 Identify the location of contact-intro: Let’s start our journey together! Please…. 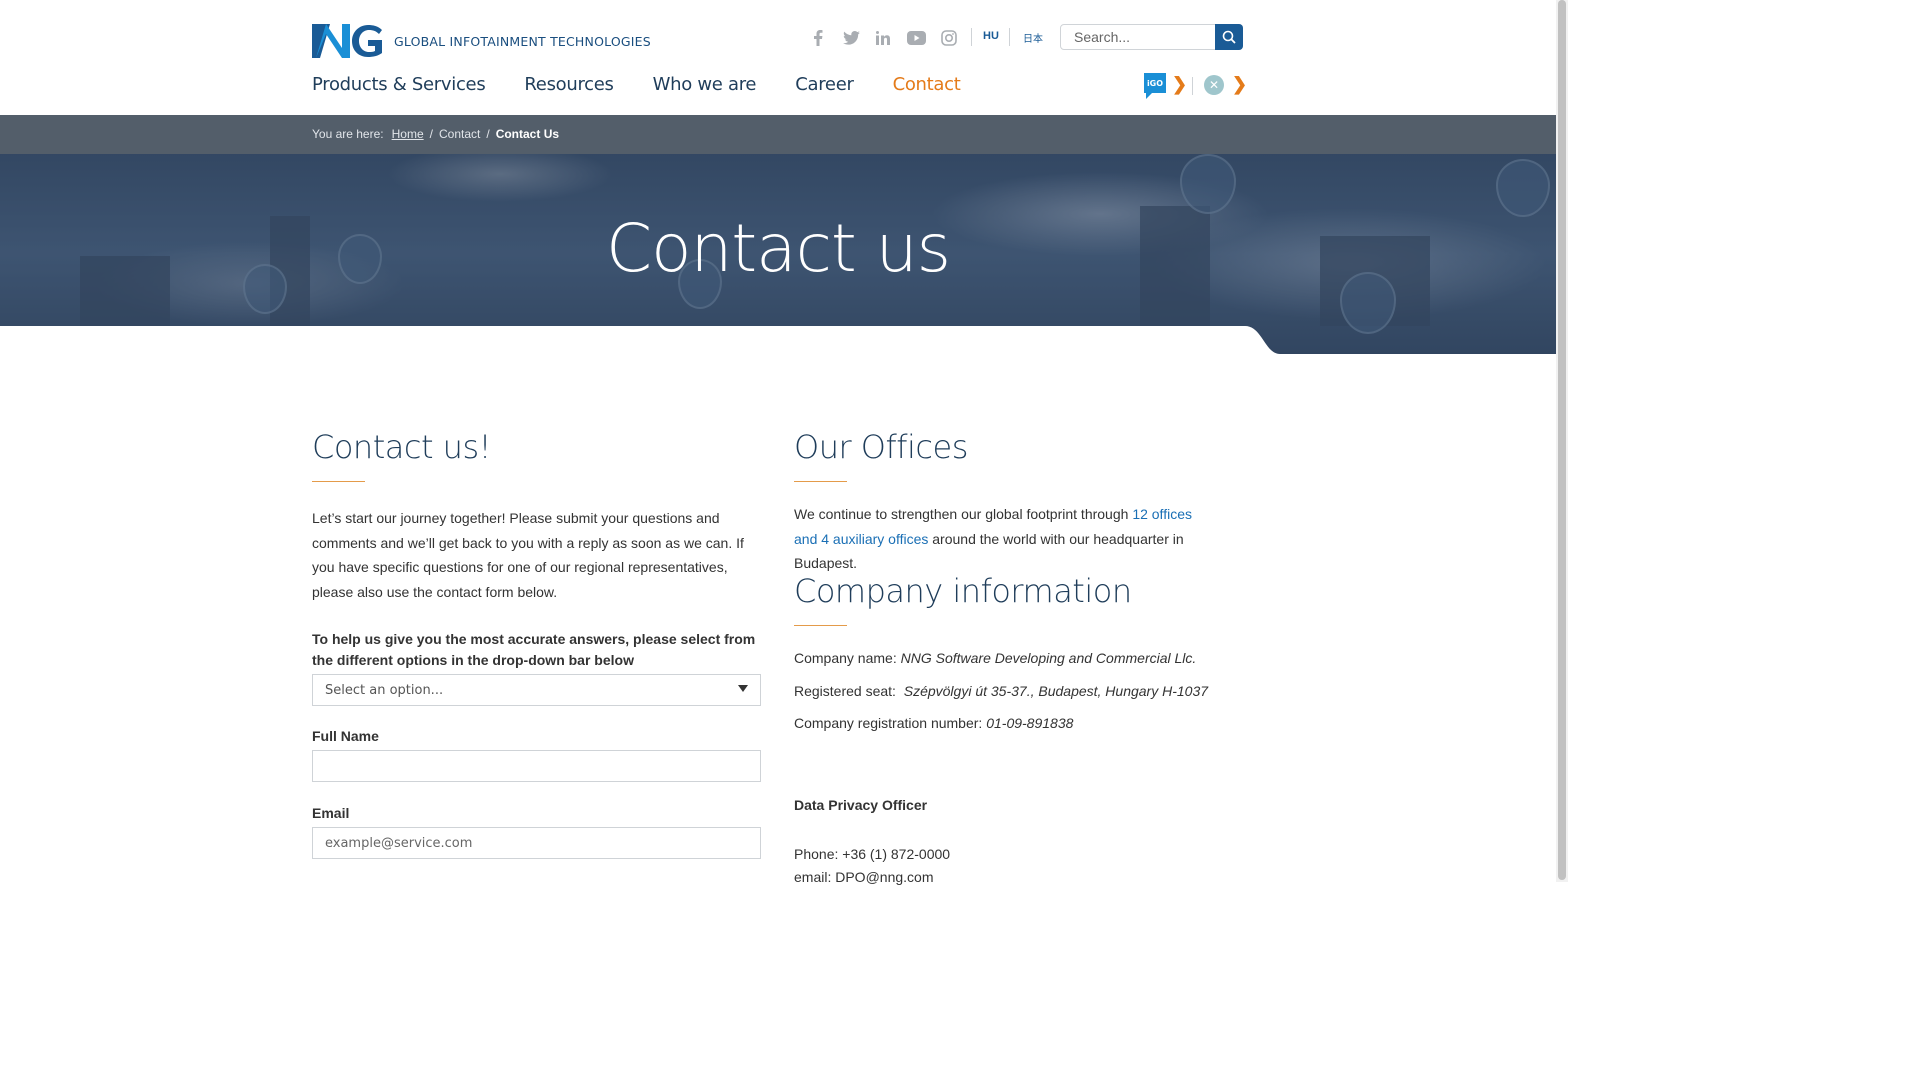
(528, 555).